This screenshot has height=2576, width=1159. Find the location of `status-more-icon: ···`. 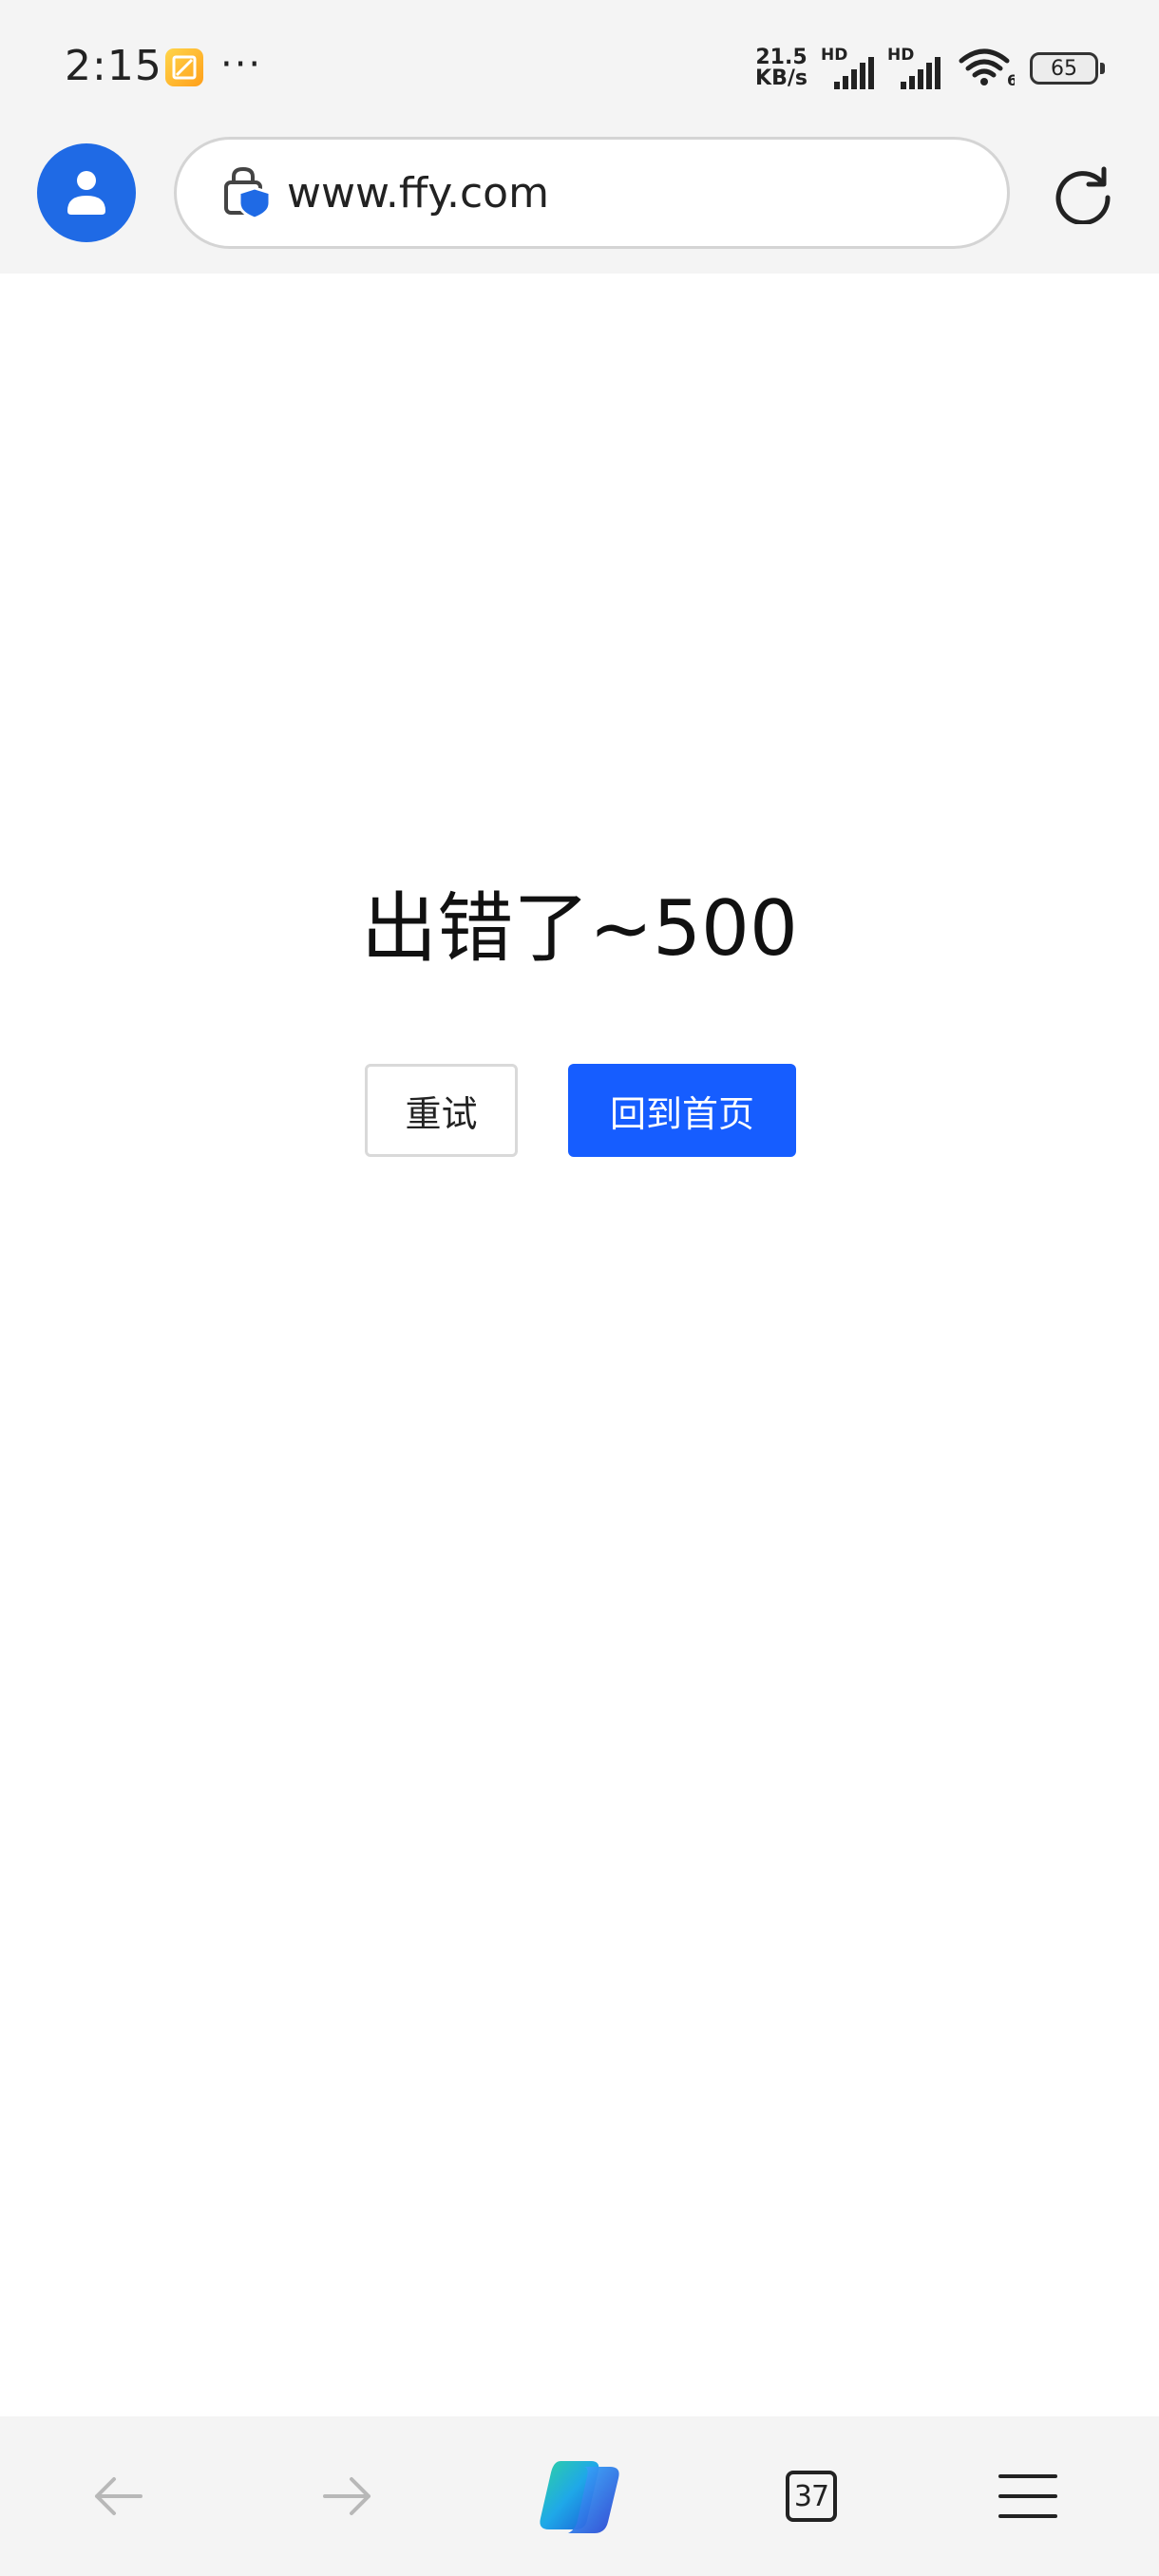

status-more-icon: ··· is located at coordinates (241, 64).